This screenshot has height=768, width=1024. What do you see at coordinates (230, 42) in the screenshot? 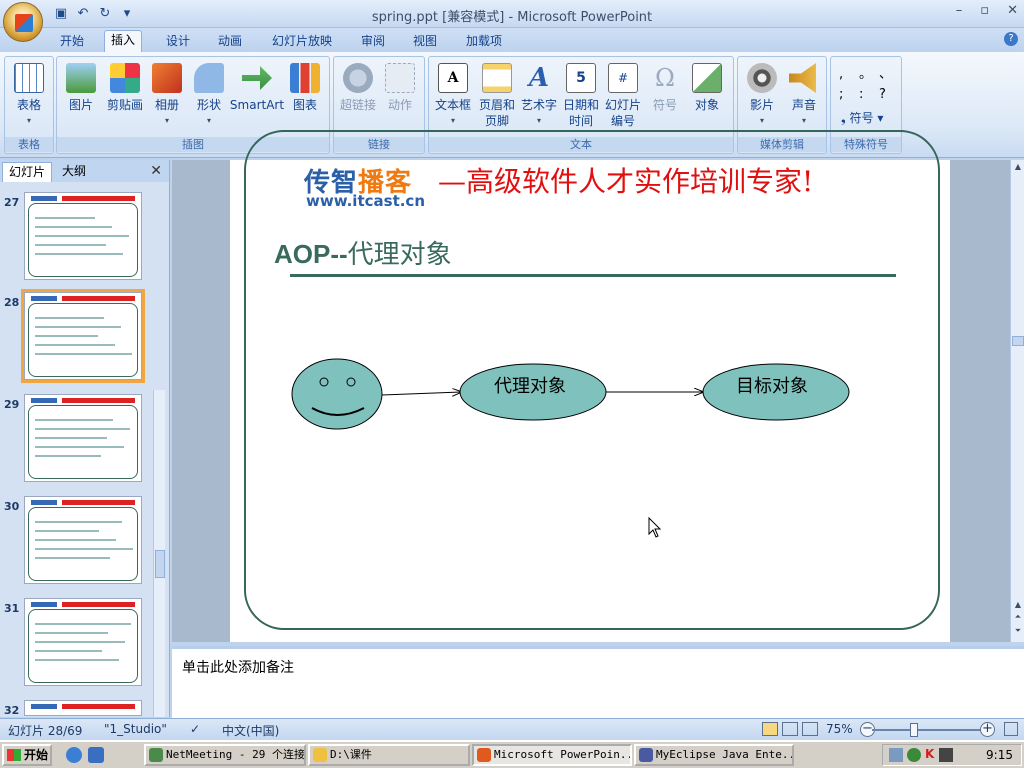
I see `tab-animations: 动画` at bounding box center [230, 42].